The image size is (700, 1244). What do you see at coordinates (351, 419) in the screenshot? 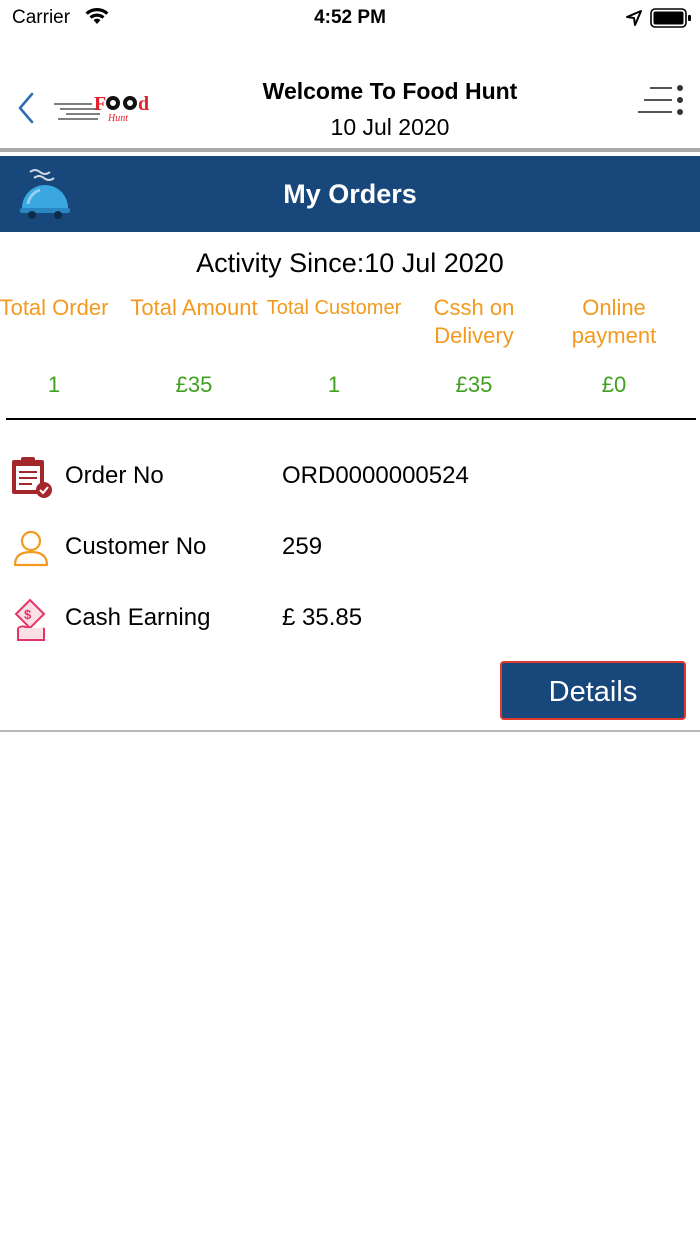
I see `stats-divider` at bounding box center [351, 419].